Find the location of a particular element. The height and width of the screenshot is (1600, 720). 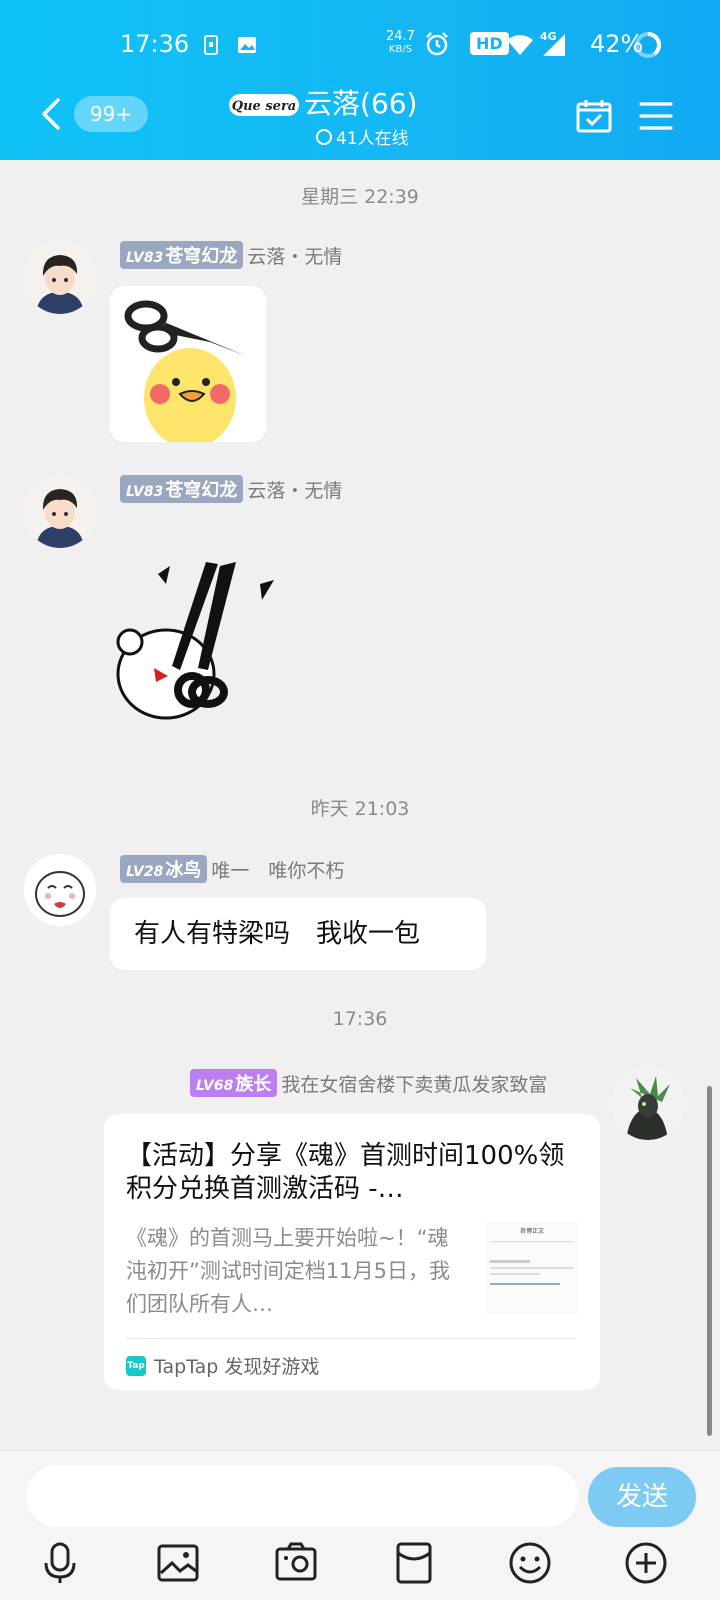

sender-meta: LV28 冰鸟 唯一 唯你不朽 is located at coordinates (232, 869).